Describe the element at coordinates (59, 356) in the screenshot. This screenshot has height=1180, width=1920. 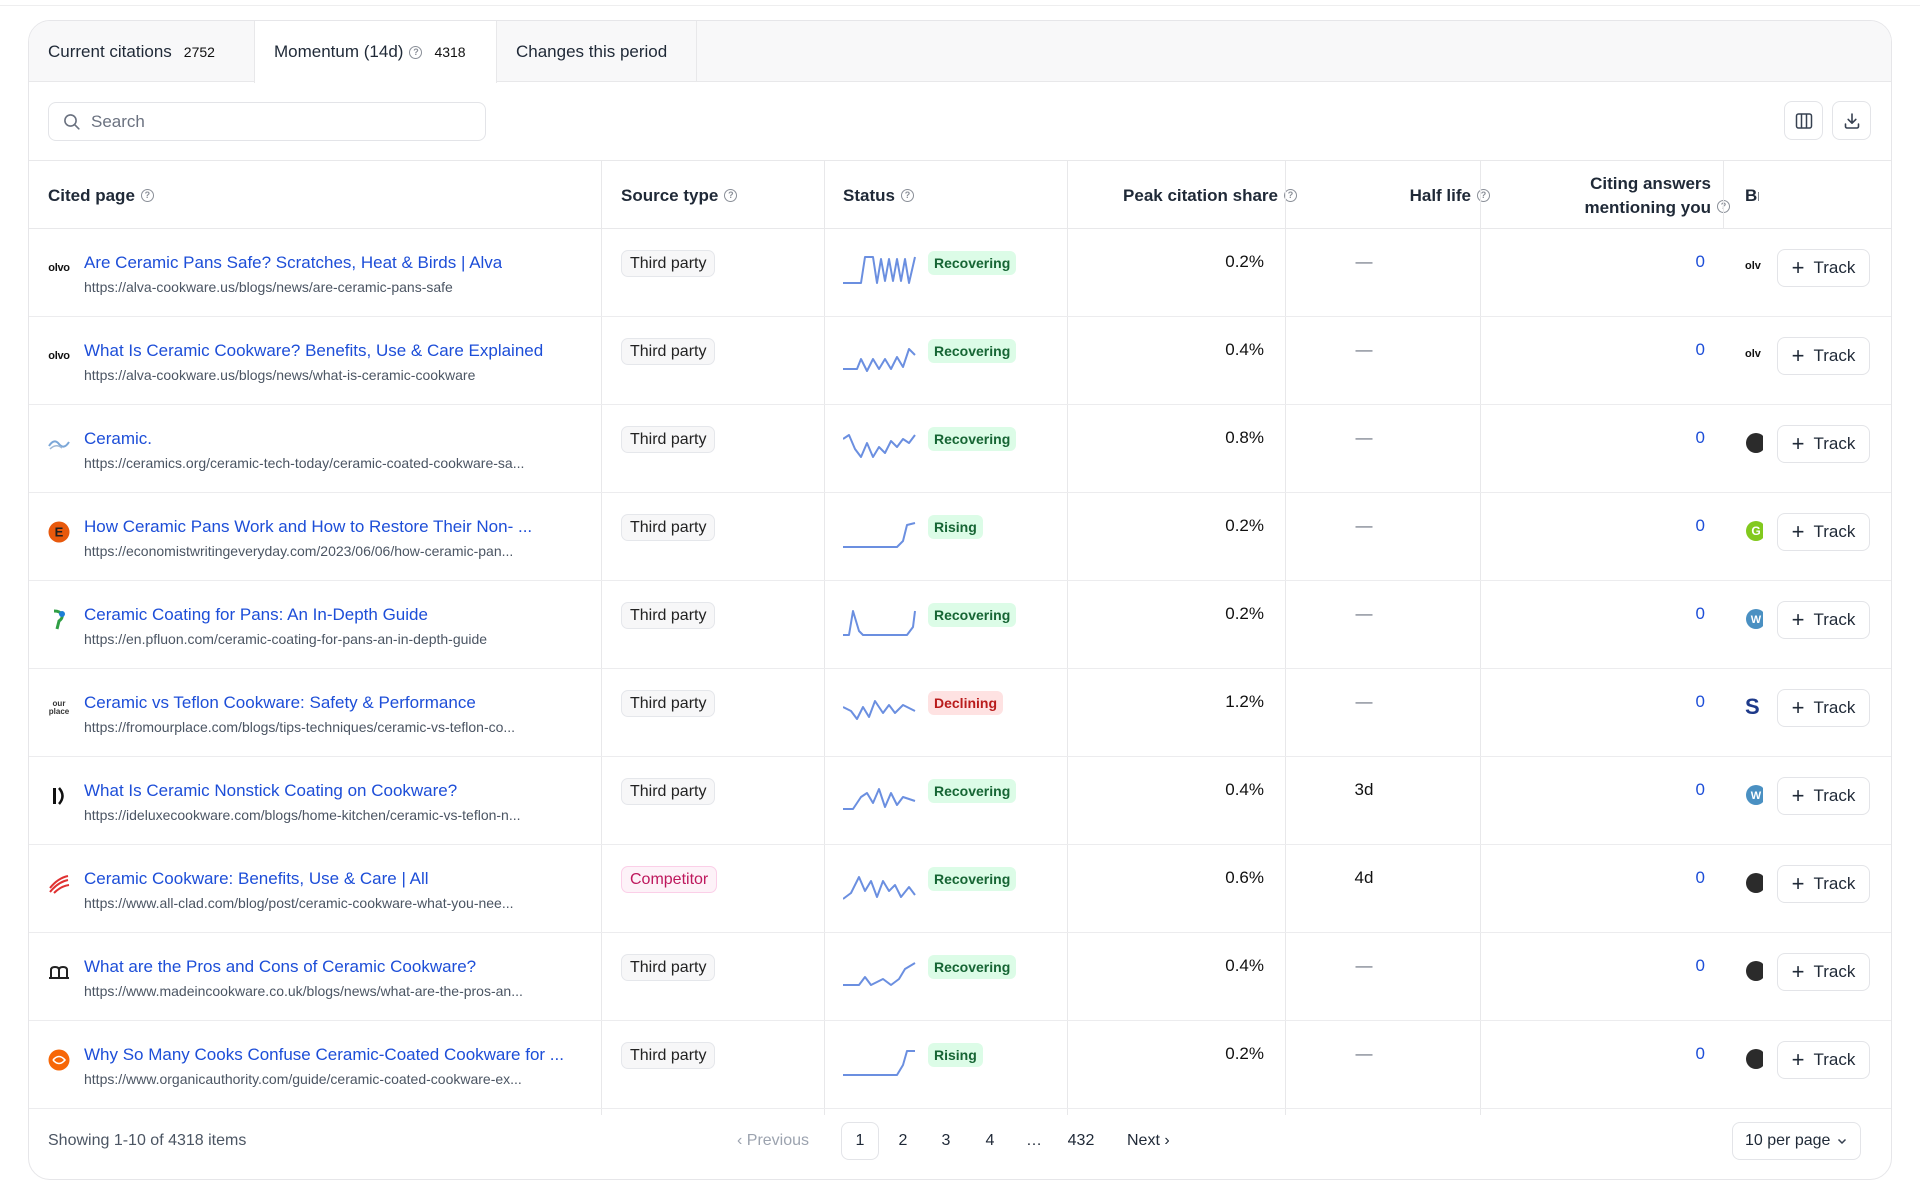
I see `site-favicon-icon: olvo` at that location.